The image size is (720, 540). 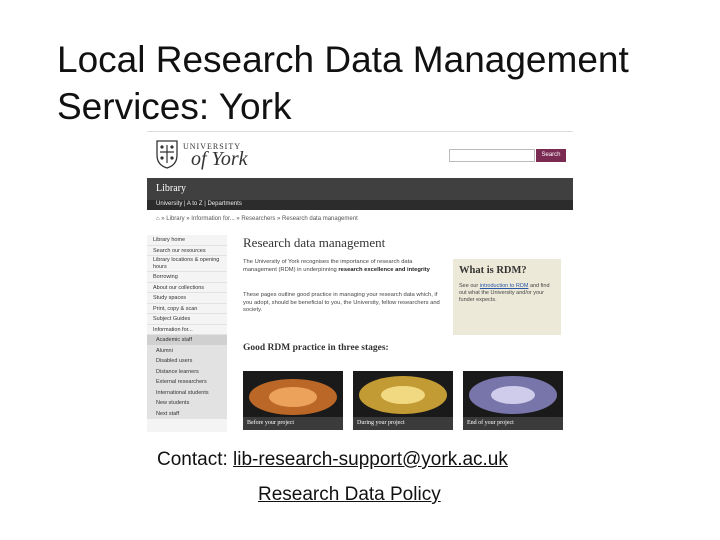 I want to click on contact-email-link: lib-research-support@york.ac.uk, so click(x=370, y=459).